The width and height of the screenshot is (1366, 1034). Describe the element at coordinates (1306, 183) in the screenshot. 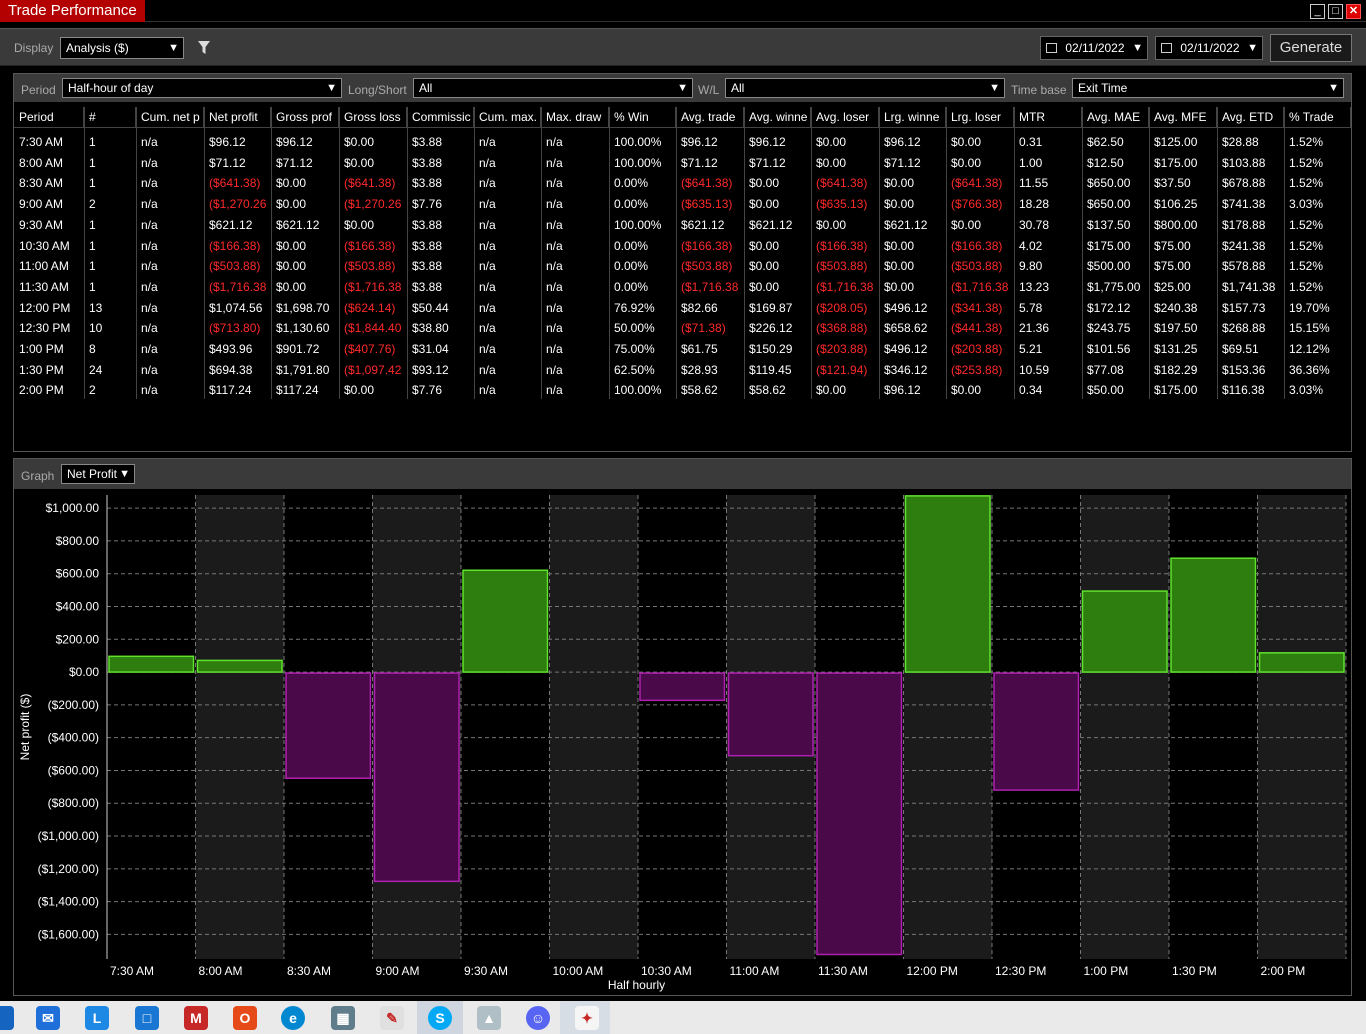

I see `table-cell: 1.52%` at that location.